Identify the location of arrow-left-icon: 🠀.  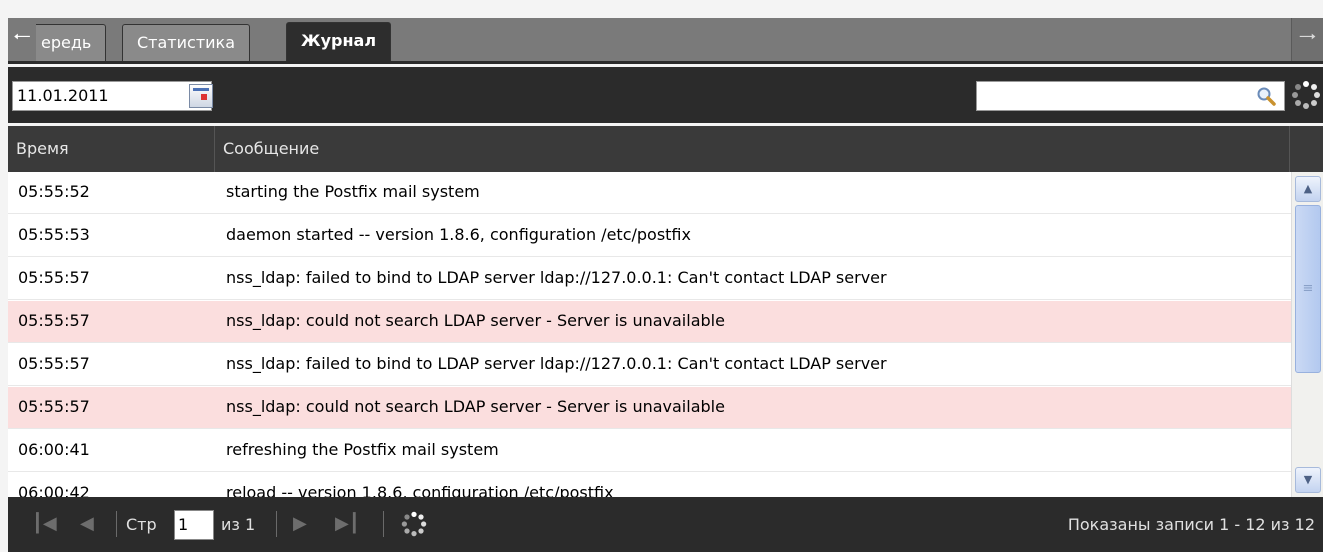
(22, 37).